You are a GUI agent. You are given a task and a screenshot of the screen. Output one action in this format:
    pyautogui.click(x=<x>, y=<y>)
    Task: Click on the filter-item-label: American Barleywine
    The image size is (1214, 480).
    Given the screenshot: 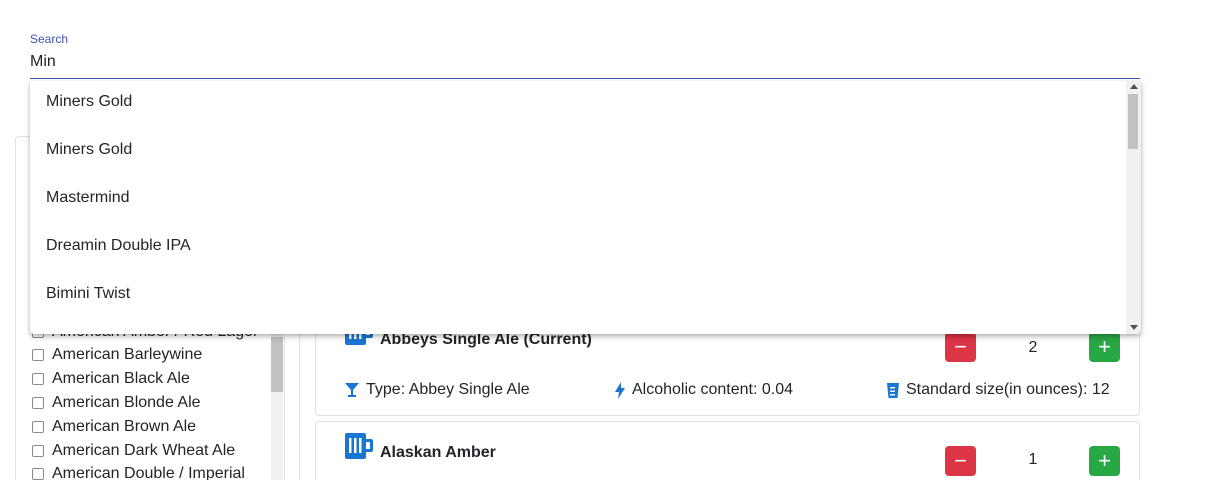 What is the action you would take?
    pyautogui.click(x=127, y=354)
    